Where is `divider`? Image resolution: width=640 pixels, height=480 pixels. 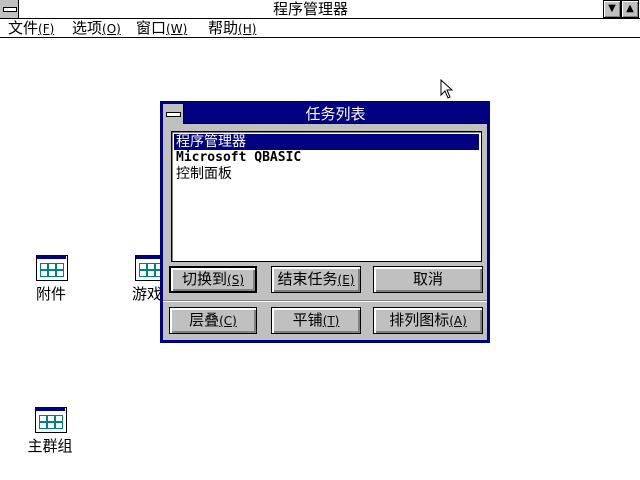
divider is located at coordinates (325, 301).